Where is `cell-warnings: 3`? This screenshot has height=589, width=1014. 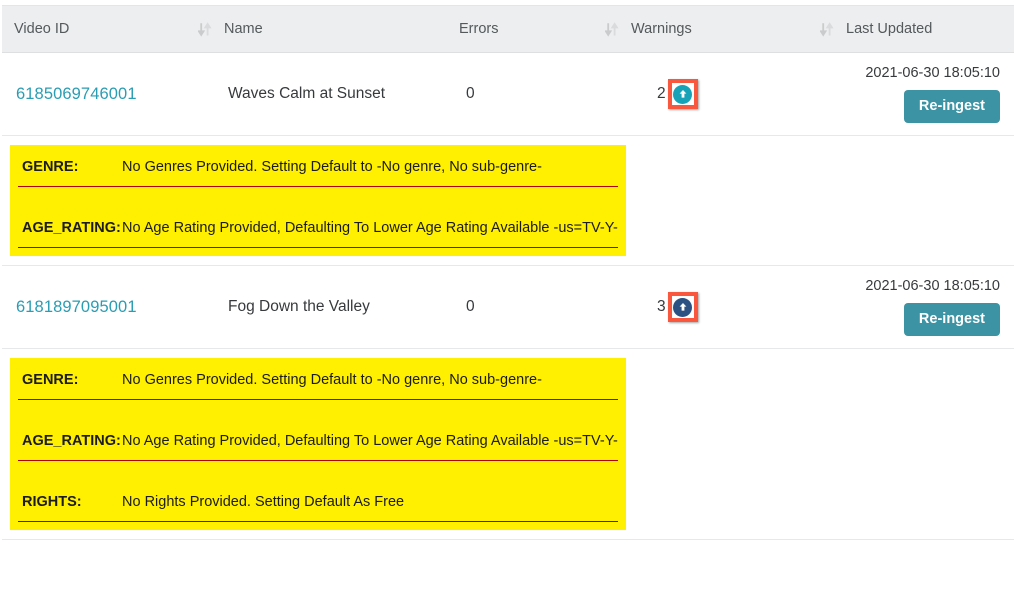
cell-warnings: 3 is located at coordinates (734, 307).